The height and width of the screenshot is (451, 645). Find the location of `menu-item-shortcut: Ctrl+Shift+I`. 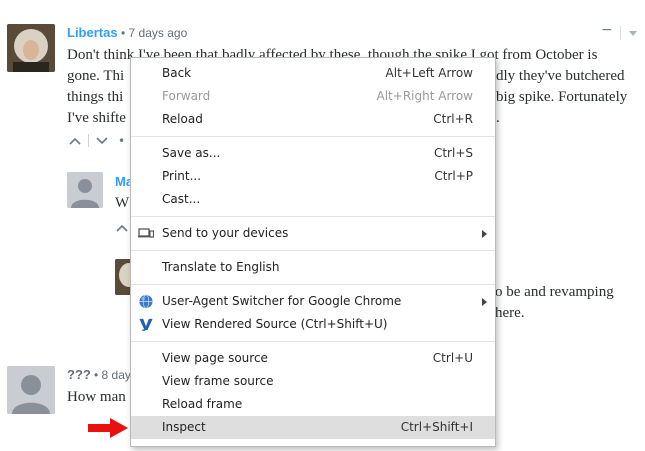

menu-item-shortcut: Ctrl+Shift+I is located at coordinates (436, 427).